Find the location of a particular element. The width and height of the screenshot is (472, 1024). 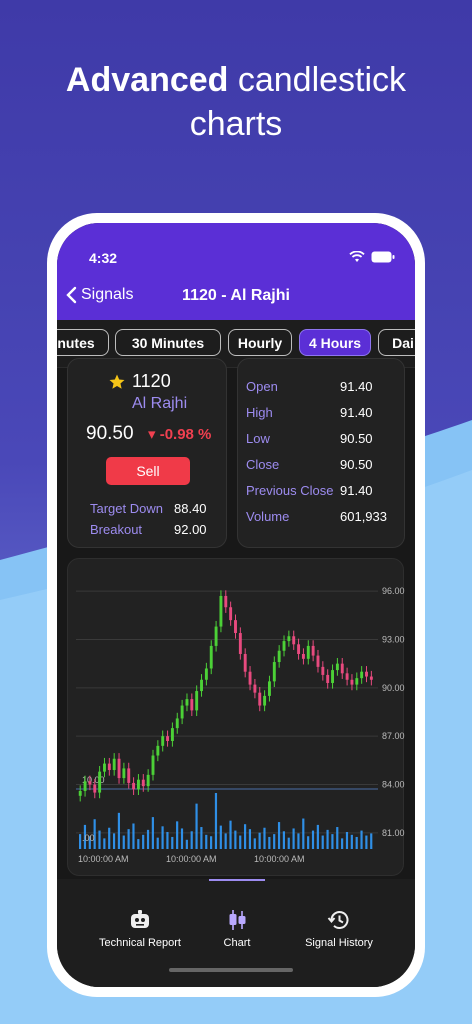

history-icon is located at coordinates (338, 920).